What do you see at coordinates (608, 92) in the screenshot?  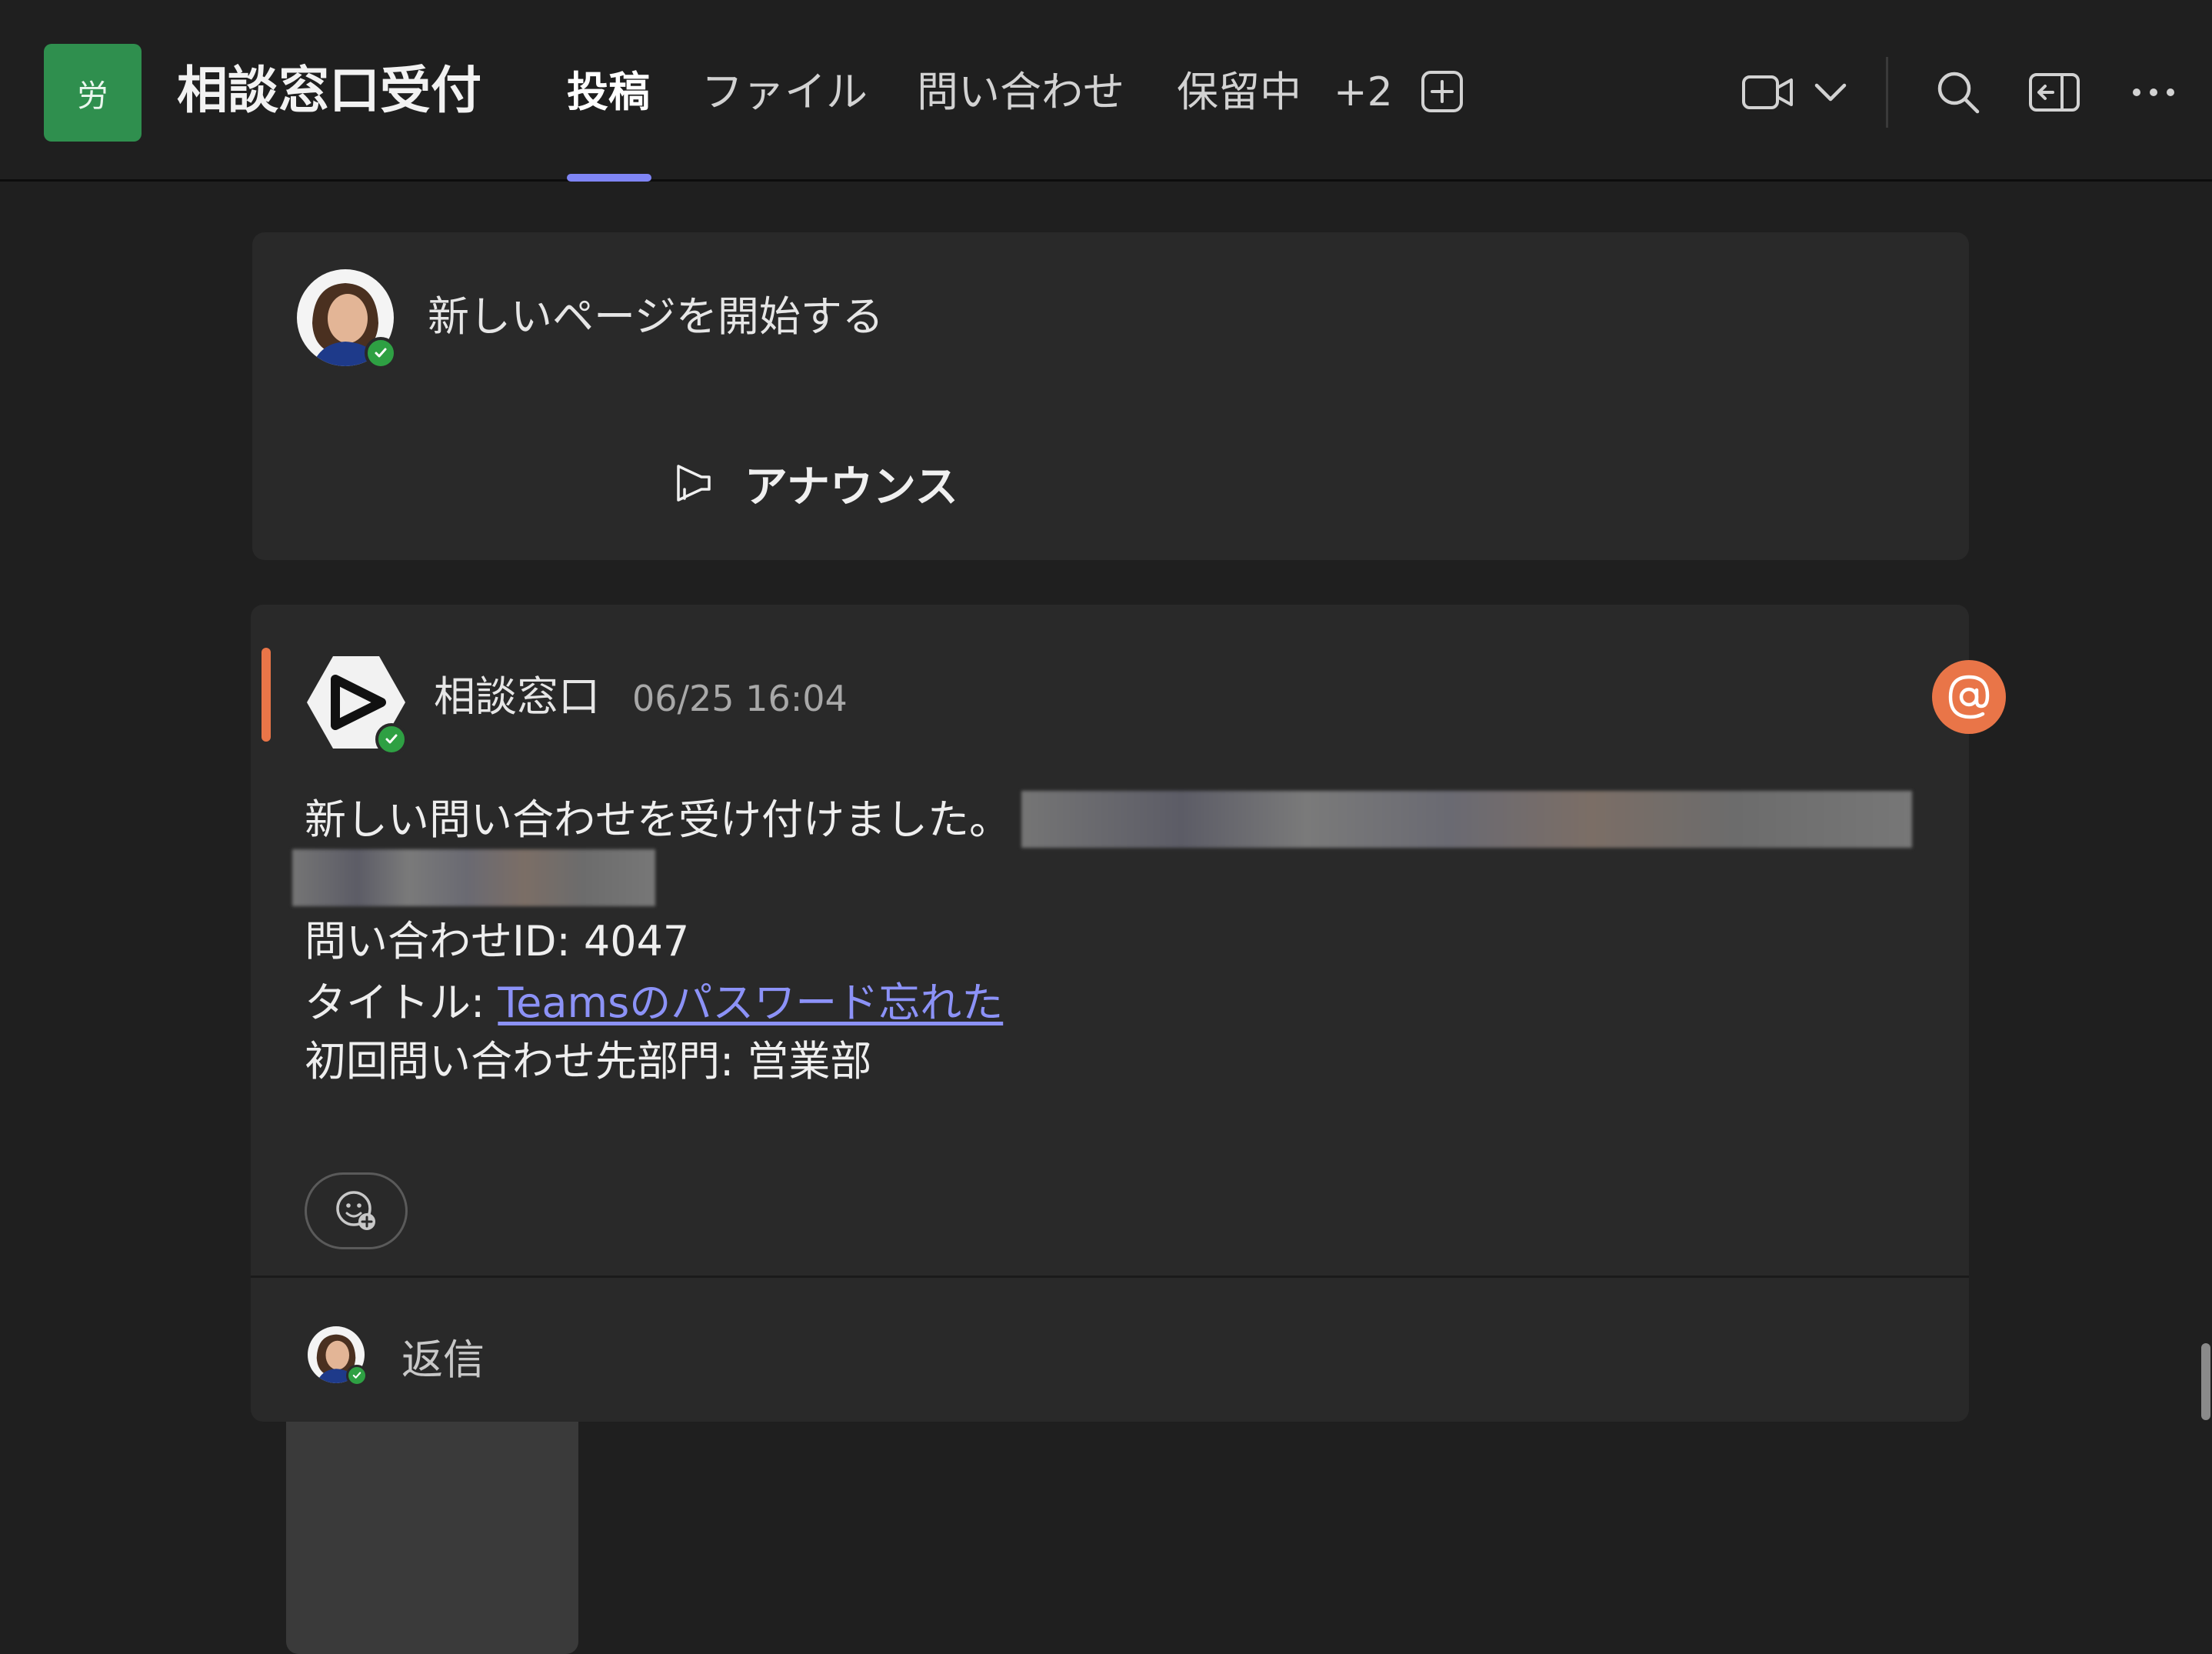 I see `tab-posts: 投稿` at bounding box center [608, 92].